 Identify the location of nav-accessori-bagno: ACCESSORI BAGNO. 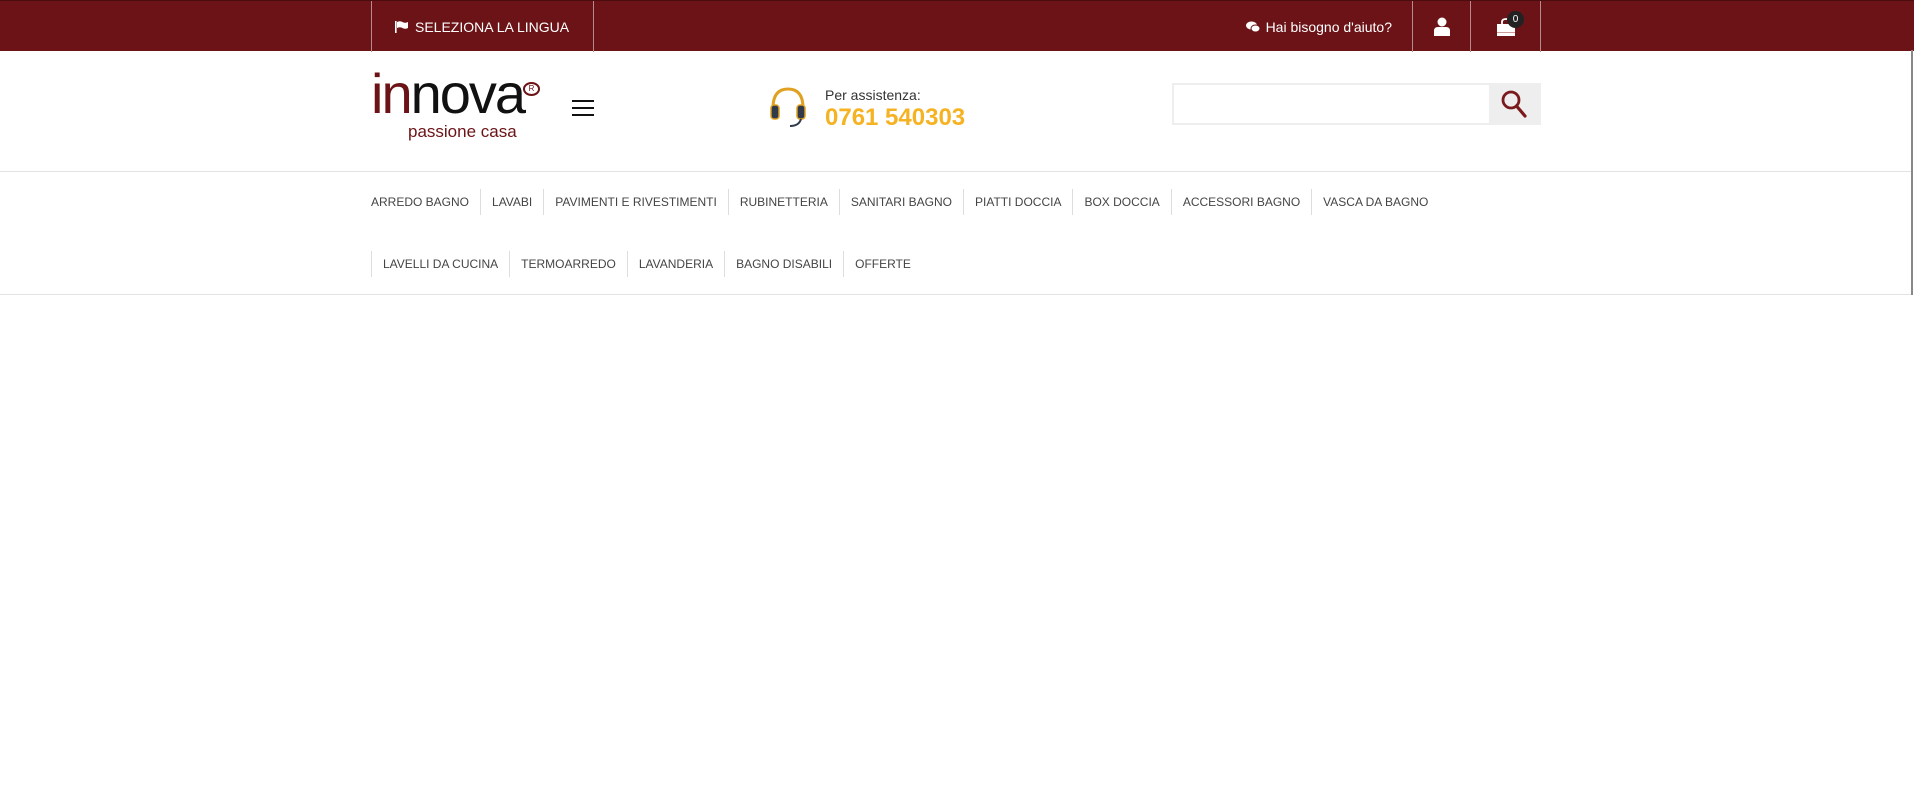
(1240, 202).